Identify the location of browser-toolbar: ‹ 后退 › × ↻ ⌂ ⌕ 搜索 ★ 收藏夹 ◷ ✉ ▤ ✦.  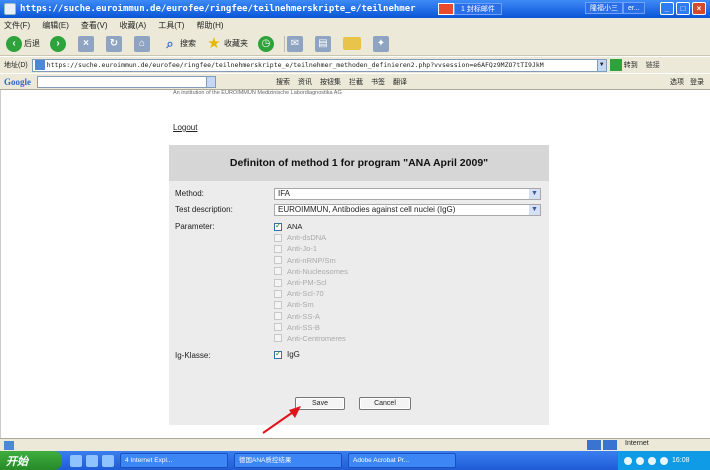
(355, 44).